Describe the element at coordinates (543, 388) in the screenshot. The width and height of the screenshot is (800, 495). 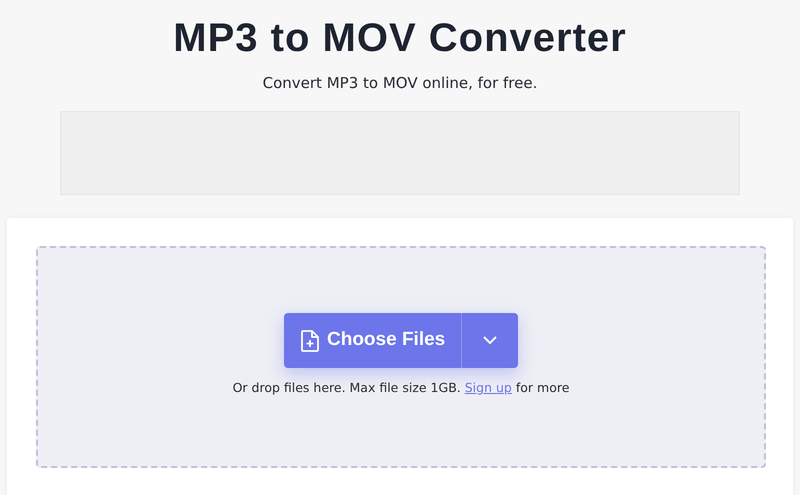
I see `drop-hint-end: for more` at that location.